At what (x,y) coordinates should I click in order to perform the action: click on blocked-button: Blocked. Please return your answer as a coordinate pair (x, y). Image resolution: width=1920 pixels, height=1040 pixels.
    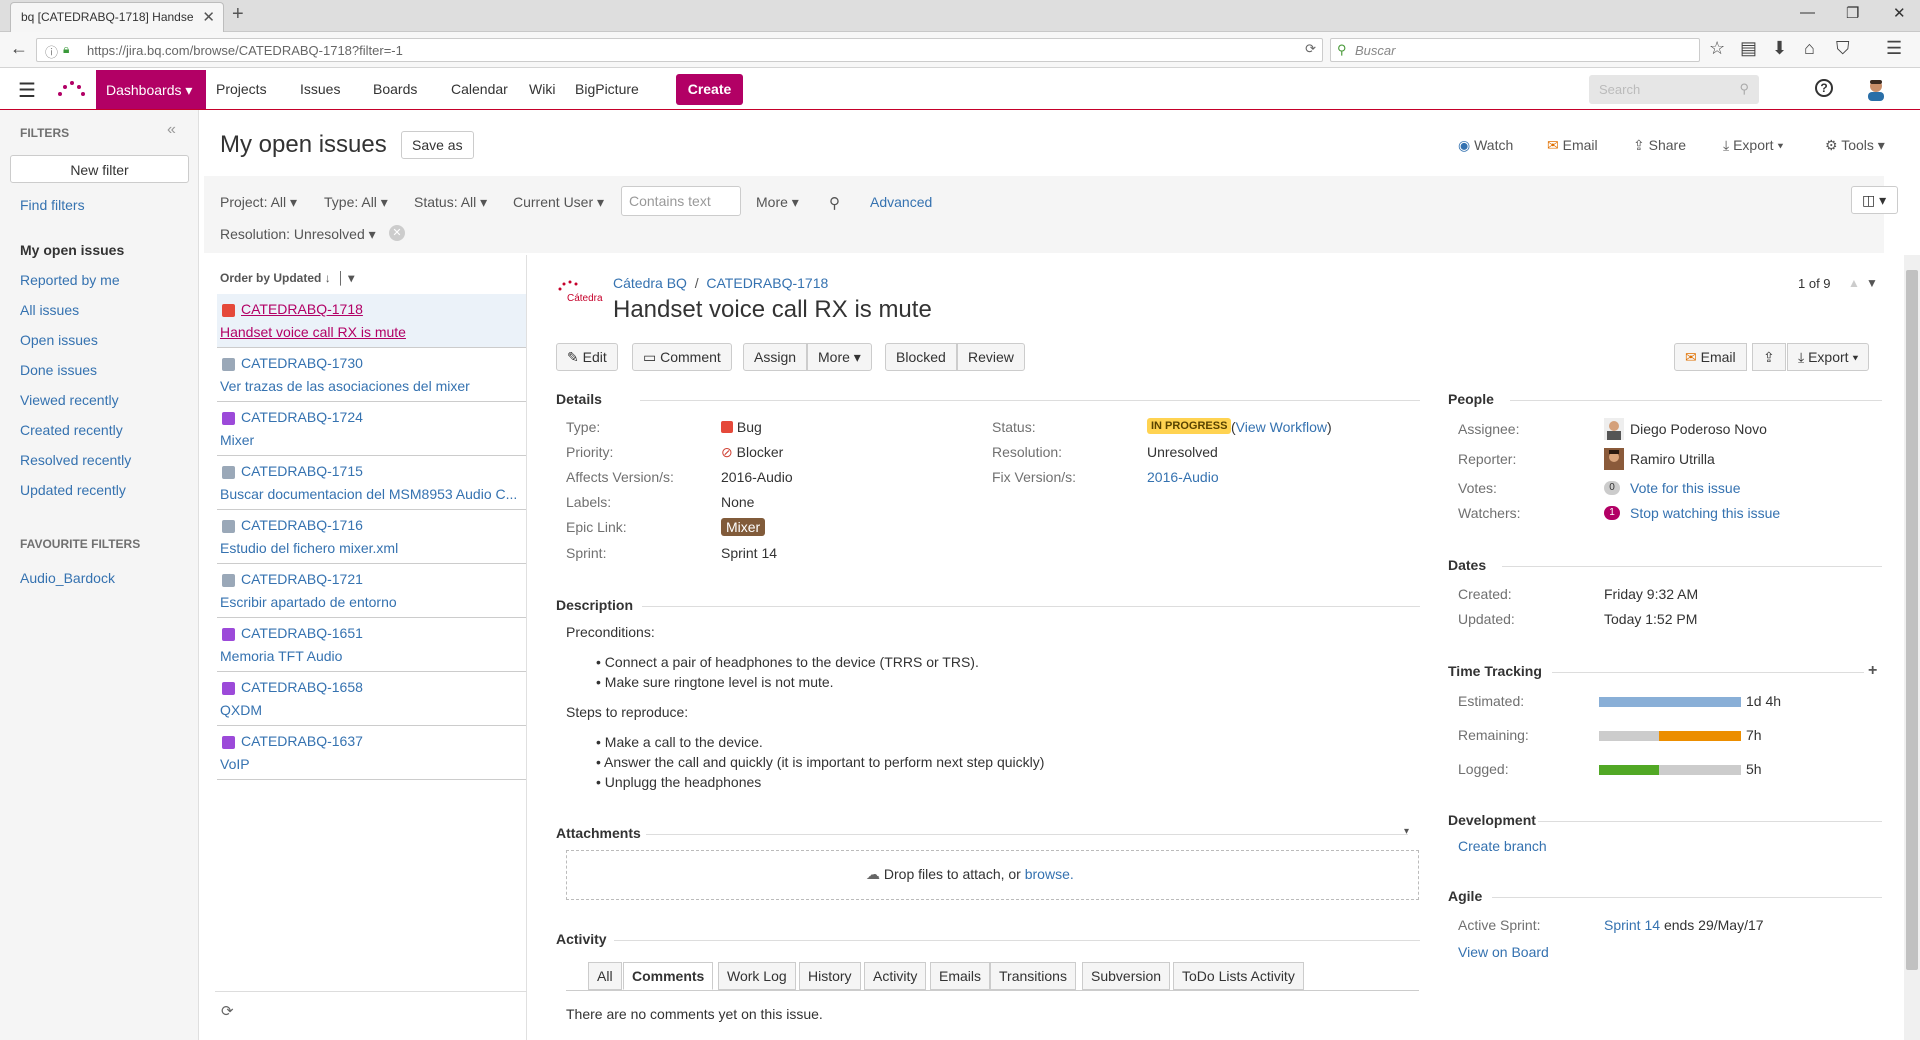
    Looking at the image, I should click on (921, 357).